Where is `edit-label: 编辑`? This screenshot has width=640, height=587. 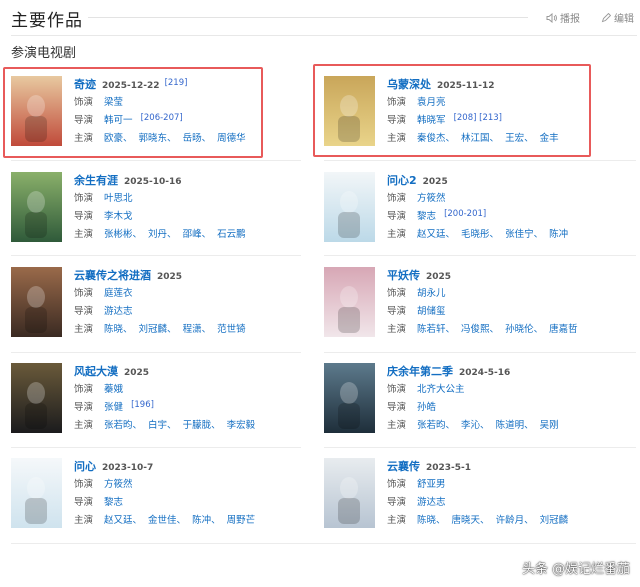 edit-label: 编辑 is located at coordinates (624, 19).